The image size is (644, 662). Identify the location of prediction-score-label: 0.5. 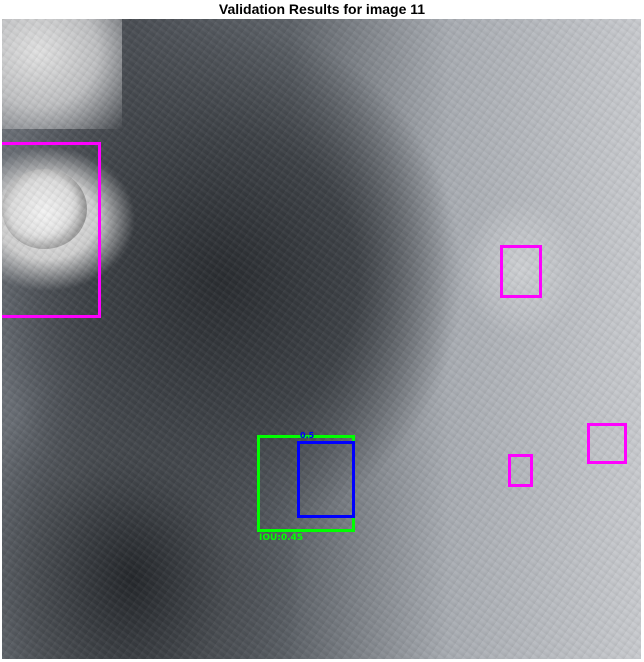
(307, 435).